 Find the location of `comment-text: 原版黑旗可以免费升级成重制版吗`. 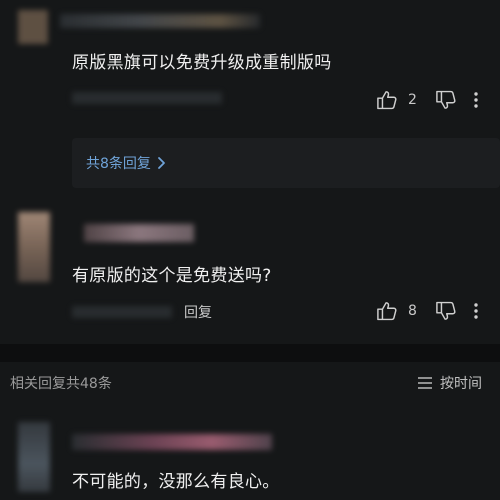

comment-text: 原版黑旗可以免费升级成重制版吗 is located at coordinates (202, 63).